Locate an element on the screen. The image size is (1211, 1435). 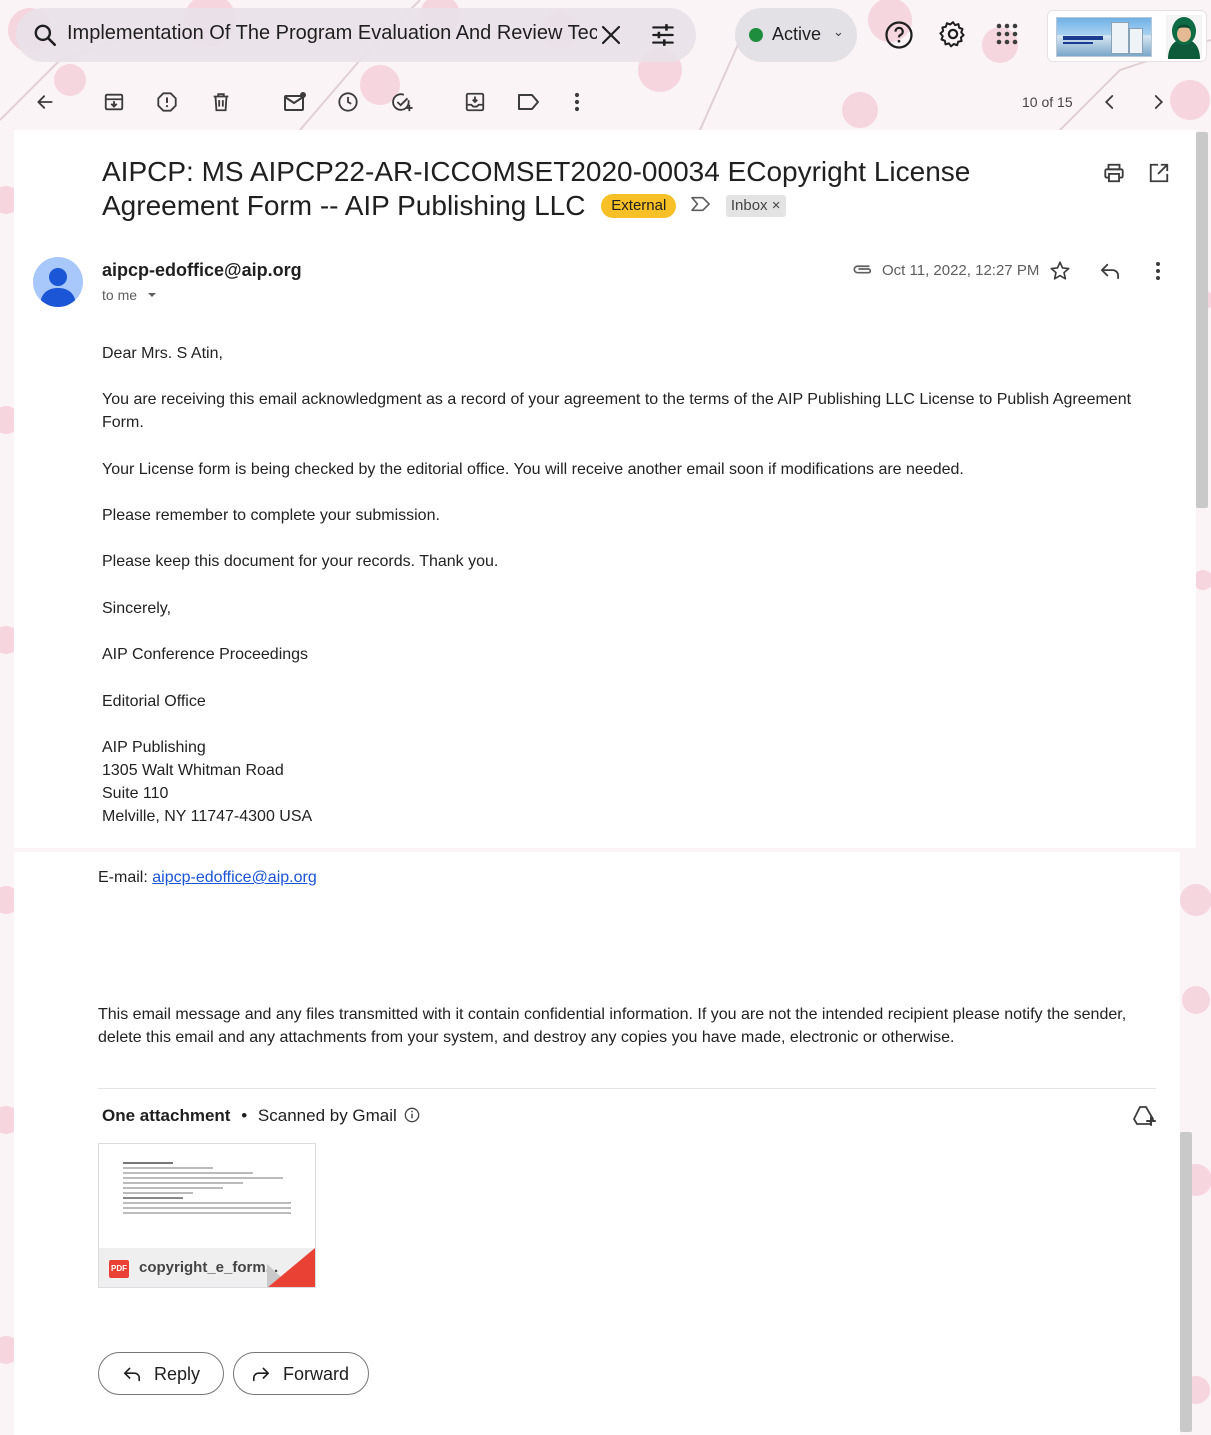
star-icon is located at coordinates (1060, 271).